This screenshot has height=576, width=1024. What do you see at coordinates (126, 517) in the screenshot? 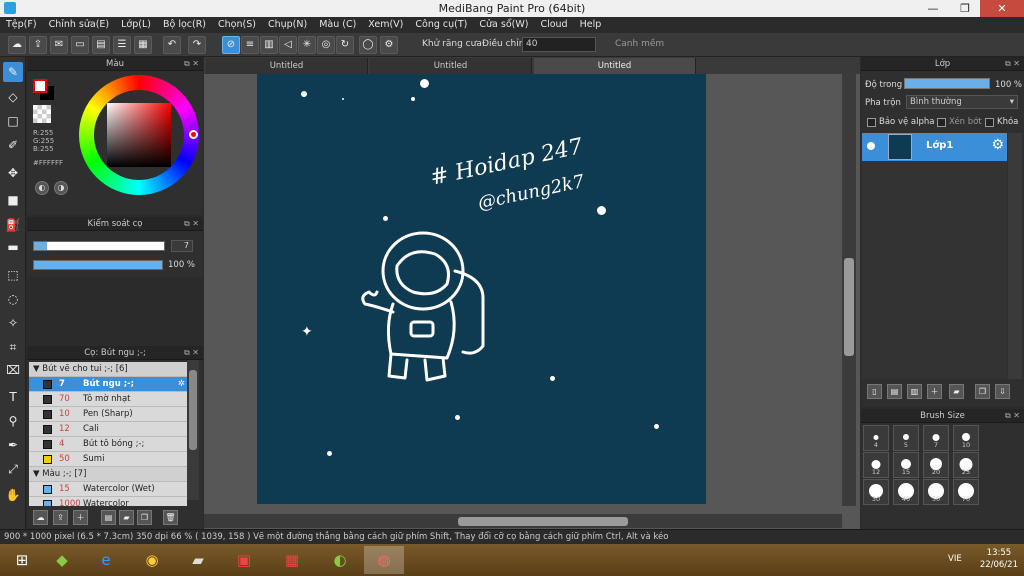
I see `folder-icon: ▰` at bounding box center [126, 517].